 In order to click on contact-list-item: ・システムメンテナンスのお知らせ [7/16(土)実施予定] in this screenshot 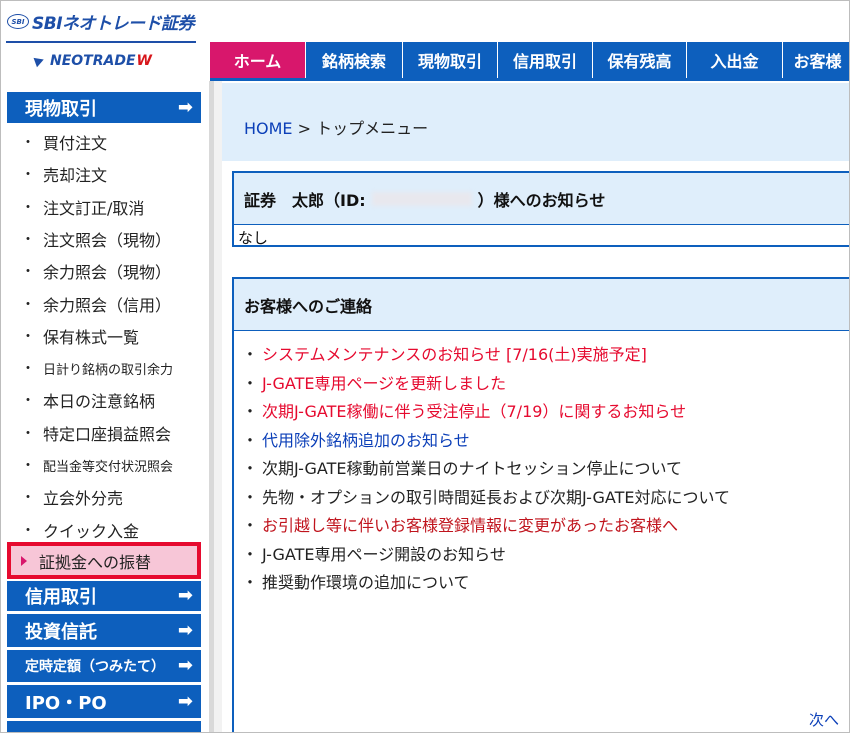, I will do `click(545, 353)`.